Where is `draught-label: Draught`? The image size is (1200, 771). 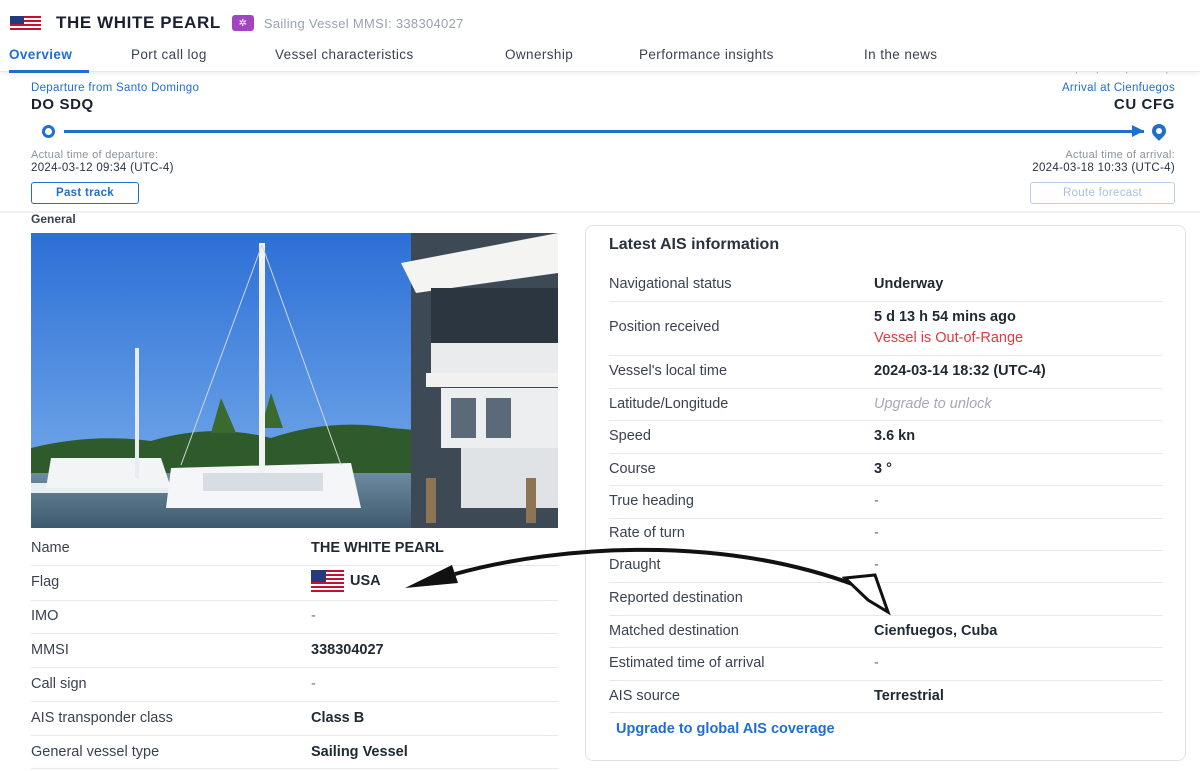
draught-label: Draught is located at coordinates (635, 565).